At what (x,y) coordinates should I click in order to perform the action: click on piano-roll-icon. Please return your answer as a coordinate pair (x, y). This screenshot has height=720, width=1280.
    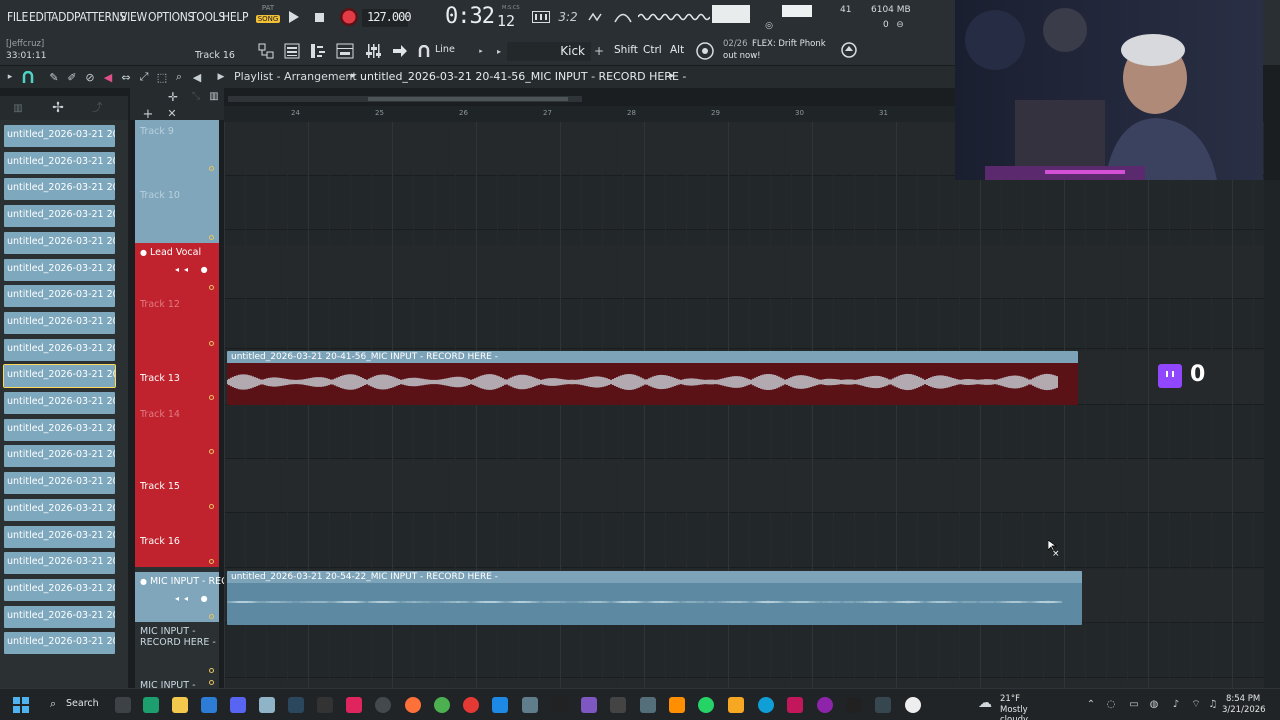
    Looking at the image, I should click on (318, 51).